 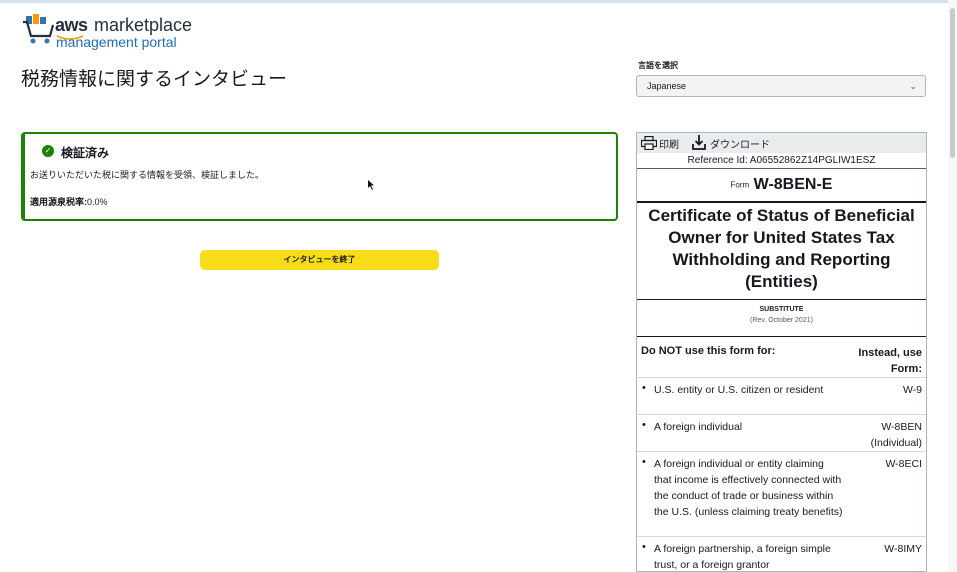 What do you see at coordinates (952, 286) in the screenshot?
I see `page-scrollbar` at bounding box center [952, 286].